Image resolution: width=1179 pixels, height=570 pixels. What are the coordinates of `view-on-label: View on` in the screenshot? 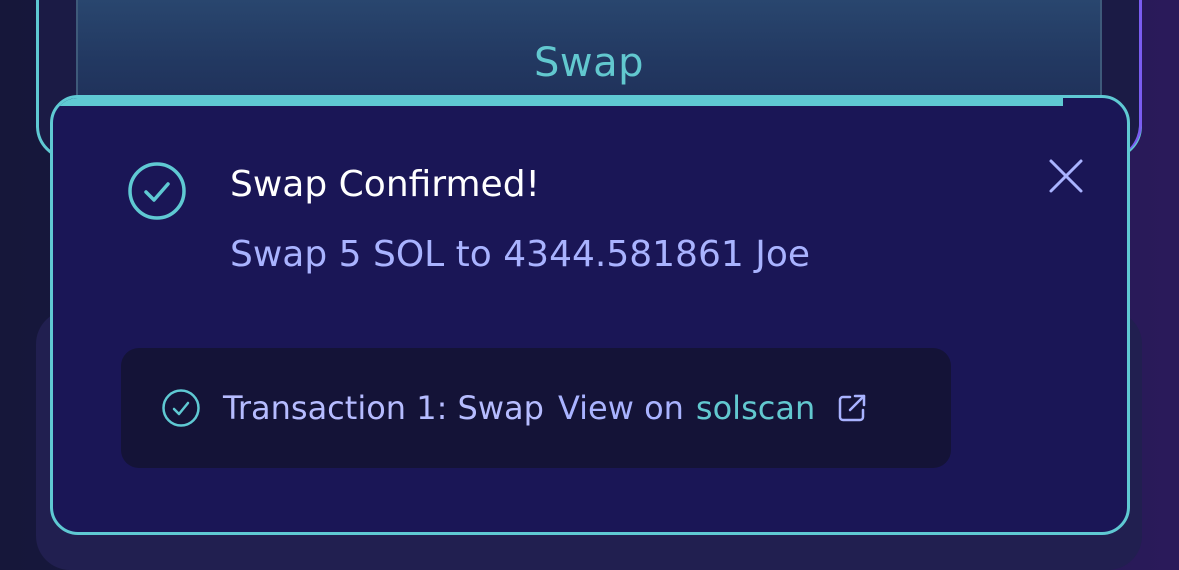 It's located at (620, 408).